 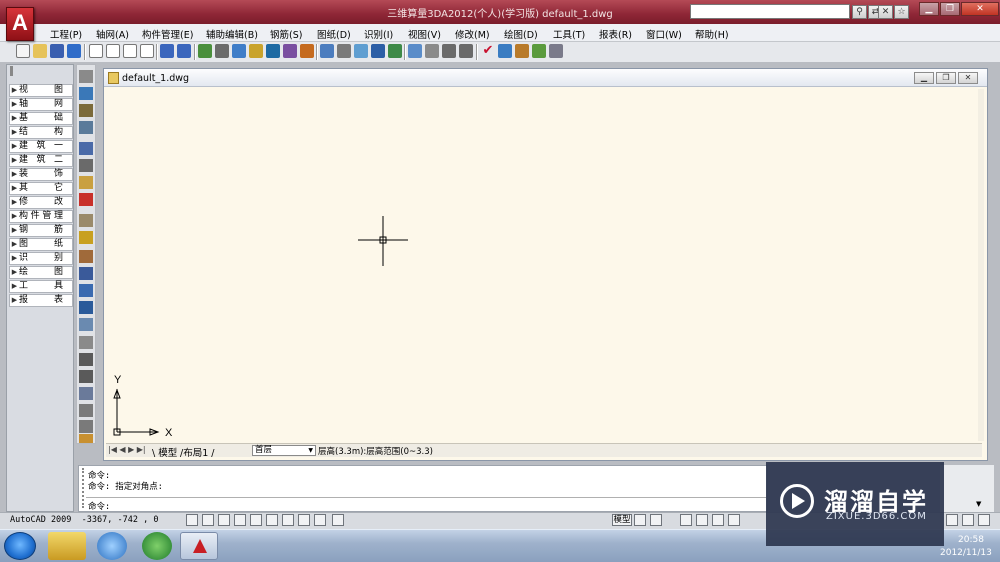 I want to click on panel-item-component: ▶ 构件管理, so click(x=41, y=216).